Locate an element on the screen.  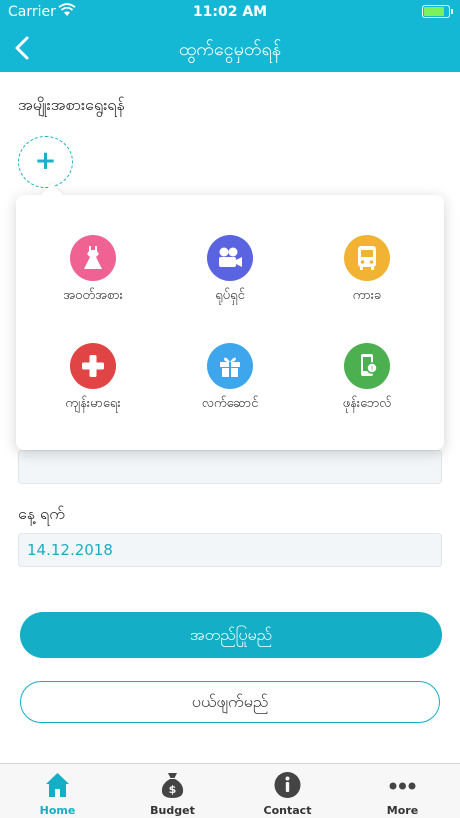
tab-contact: Contact is located at coordinates (287, 791).